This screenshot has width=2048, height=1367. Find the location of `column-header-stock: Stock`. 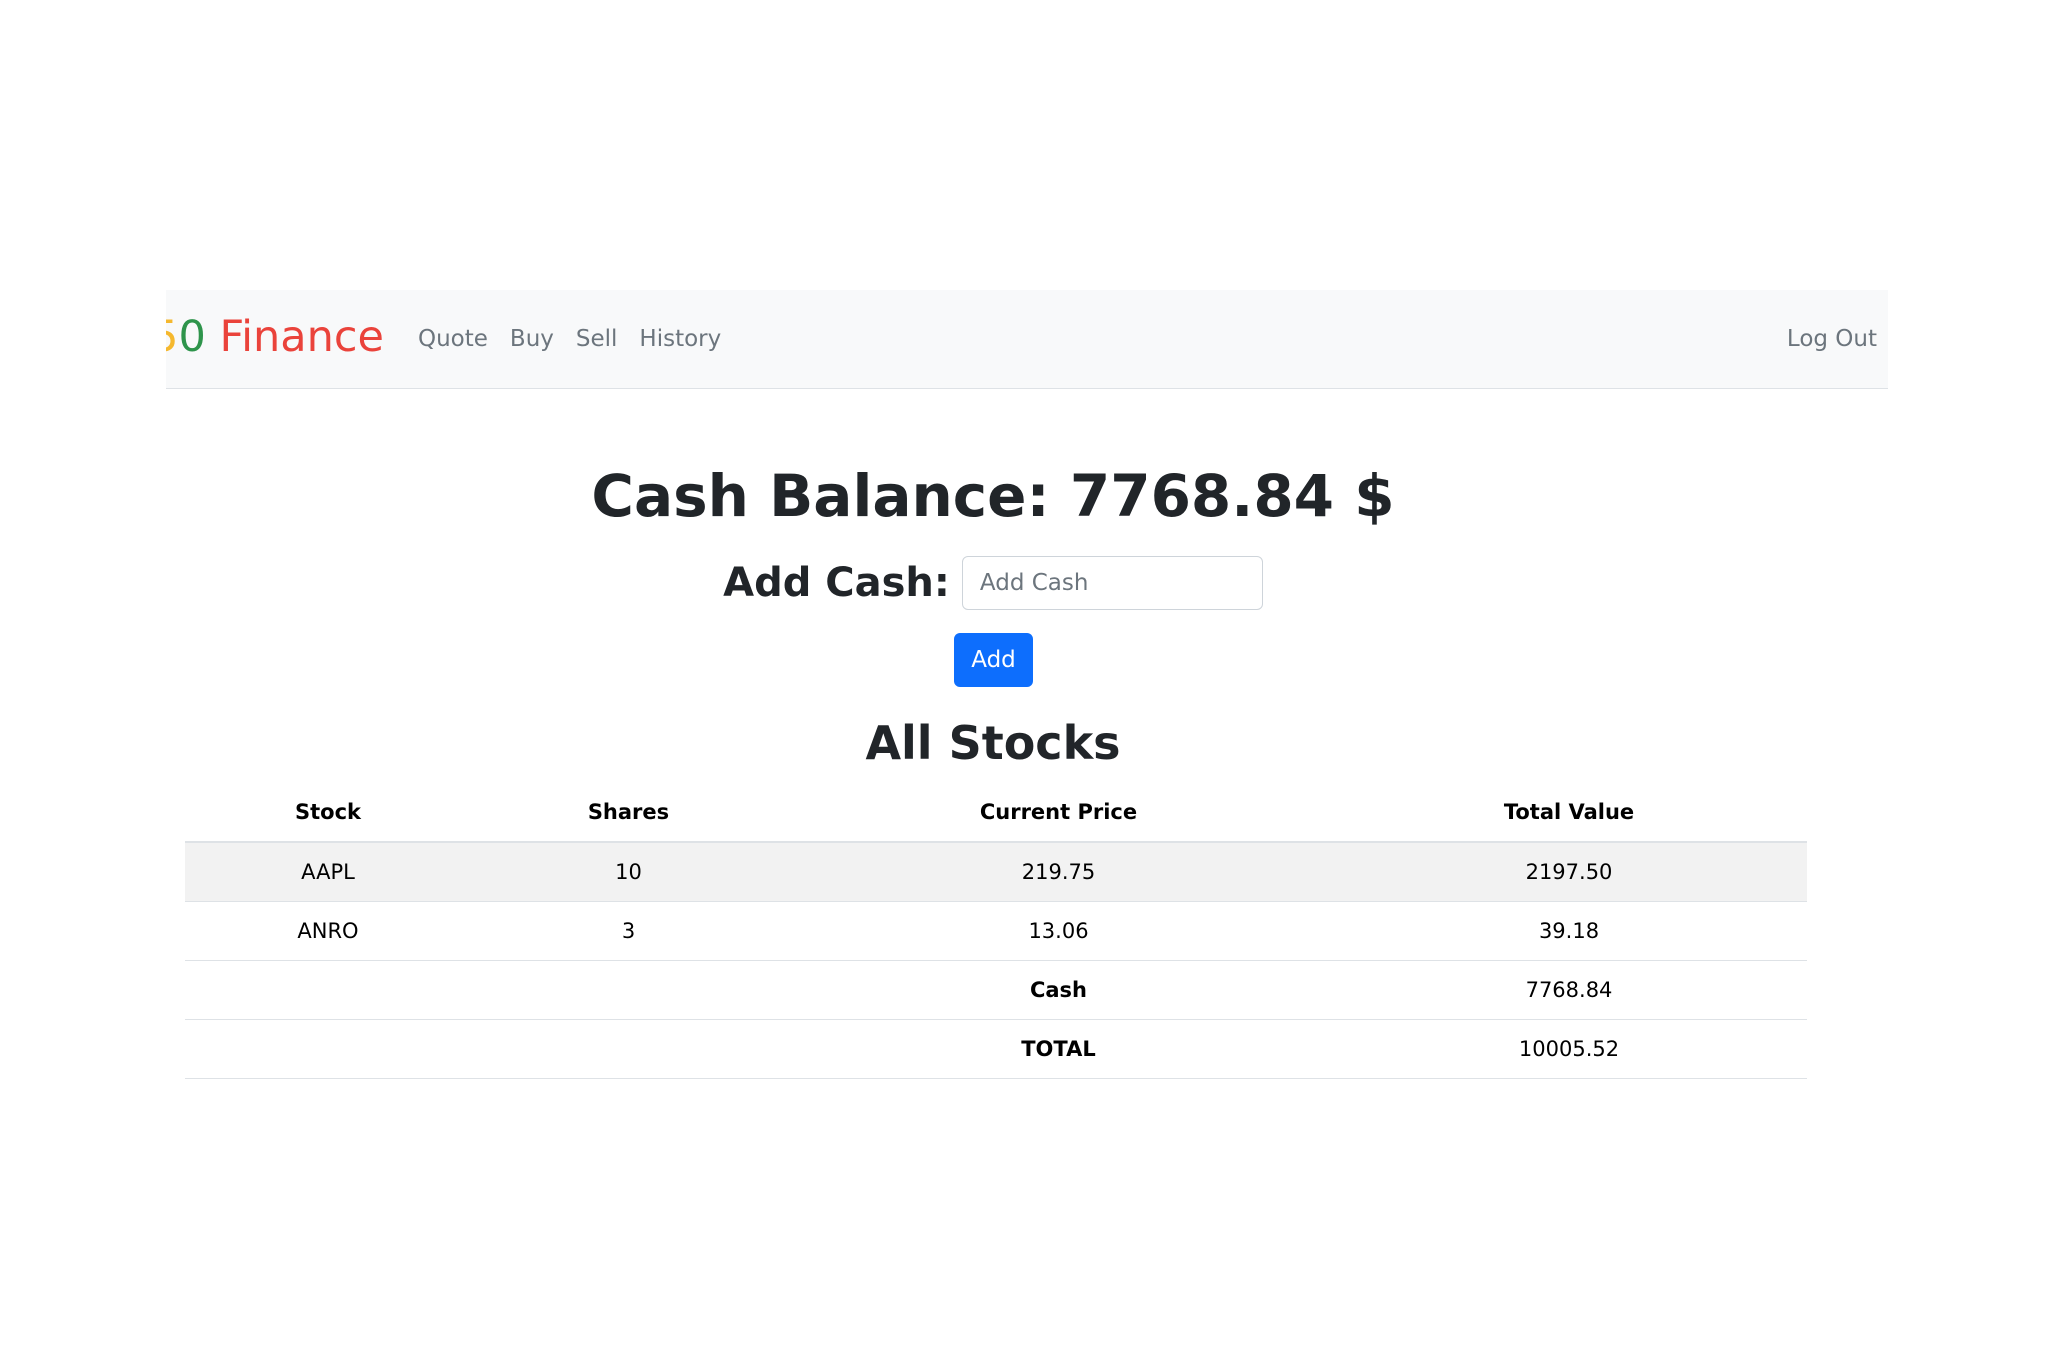

column-header-stock: Stock is located at coordinates (328, 813).